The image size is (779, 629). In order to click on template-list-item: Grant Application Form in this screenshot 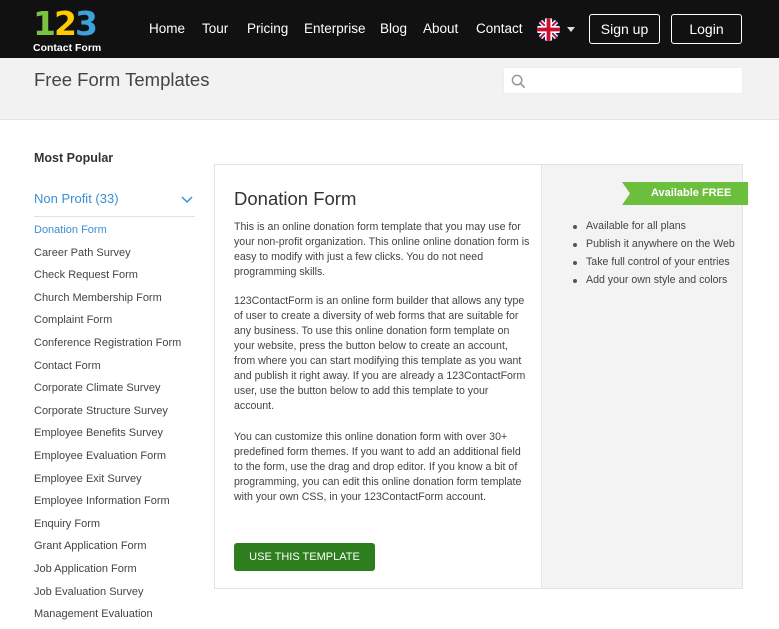, I will do `click(107, 549)`.